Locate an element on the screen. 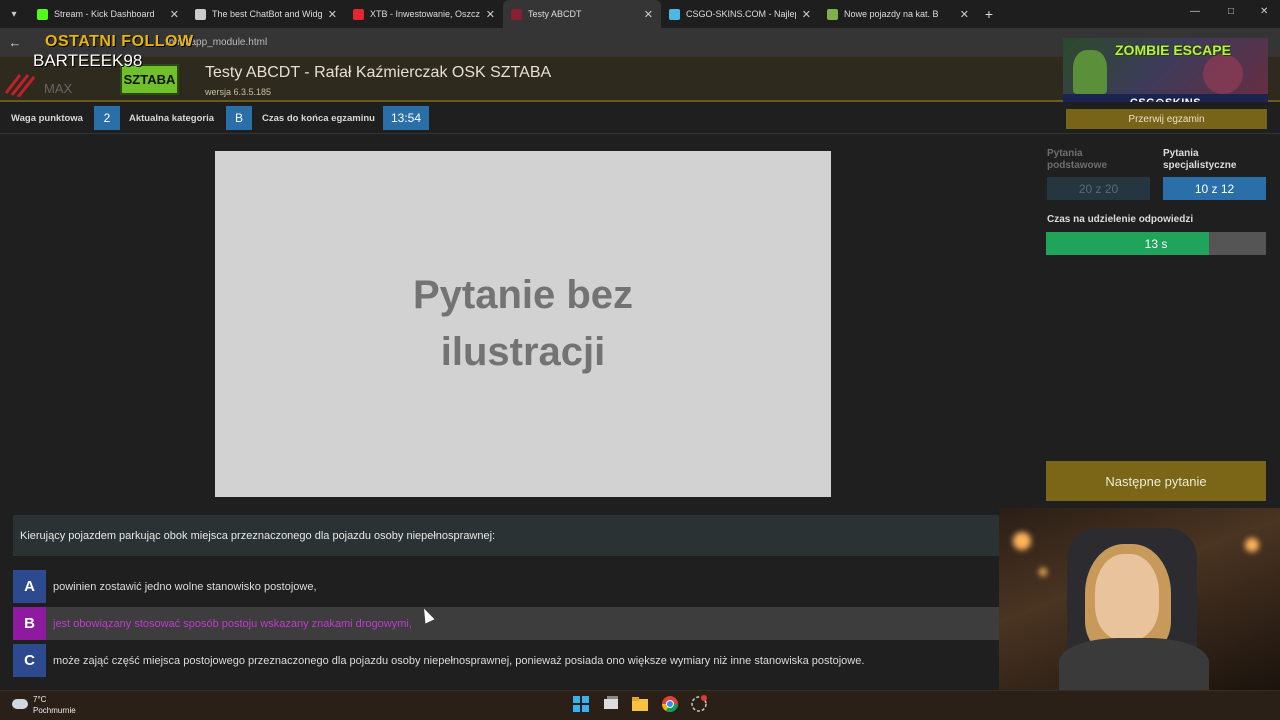 This screenshot has height=720, width=1280. promo-title: ZOMBIE ESCAPE is located at coordinates (1173, 50).